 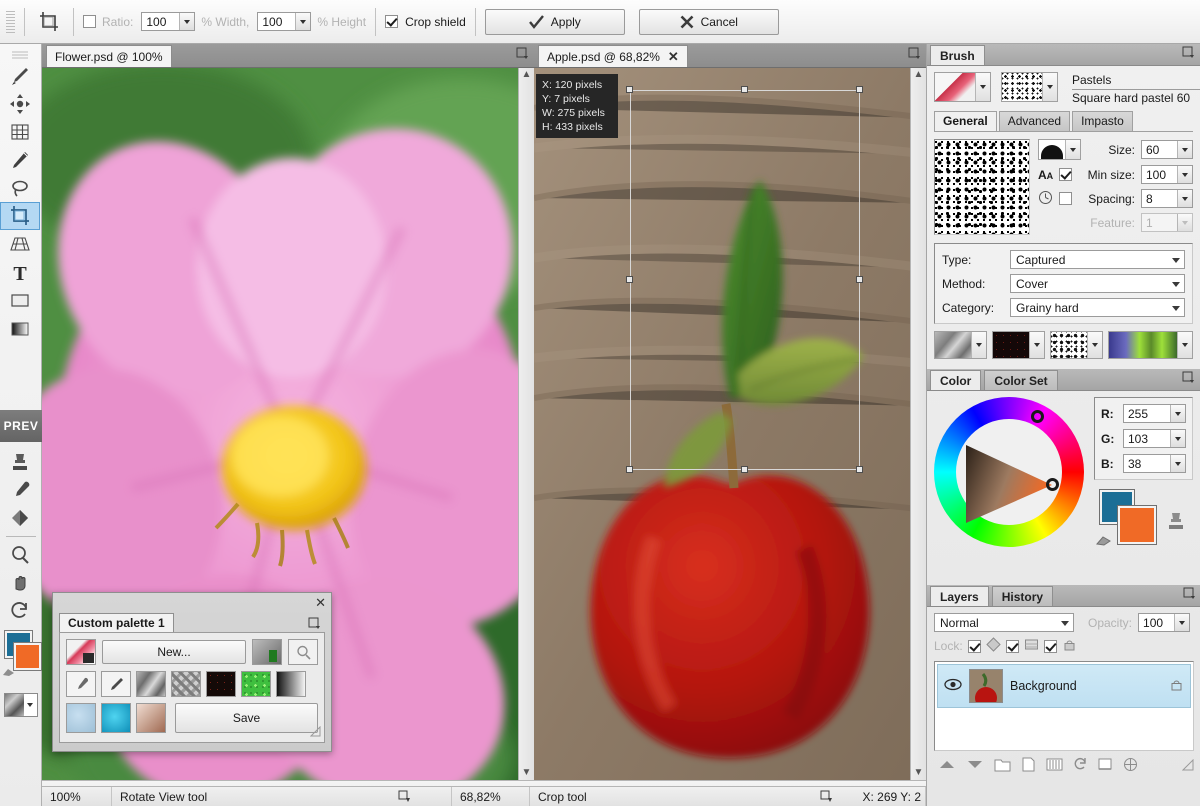 I want to click on eyedropper-swatch-button, so click(x=81, y=684).